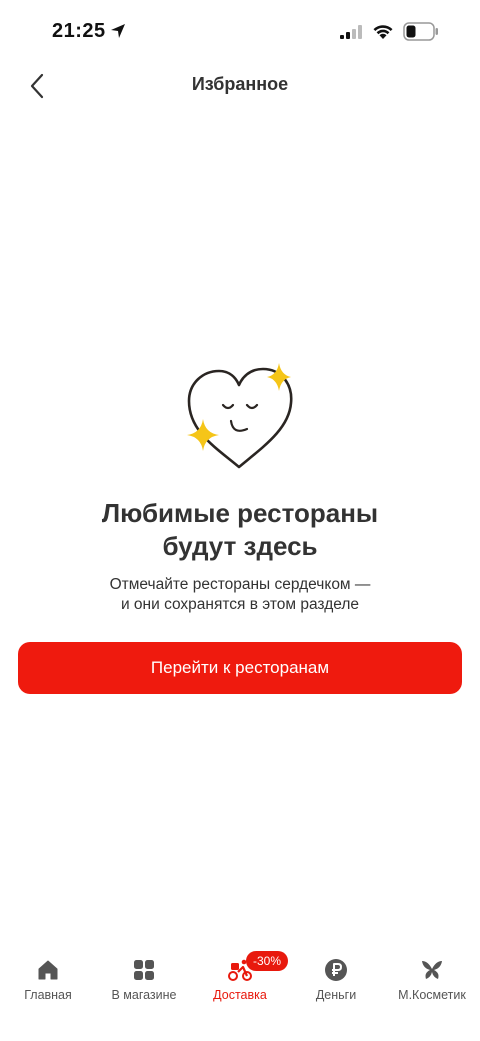 This screenshot has width=480, height=1041. I want to click on empty-state-title-line1: Любимые рестораны, so click(240, 513).